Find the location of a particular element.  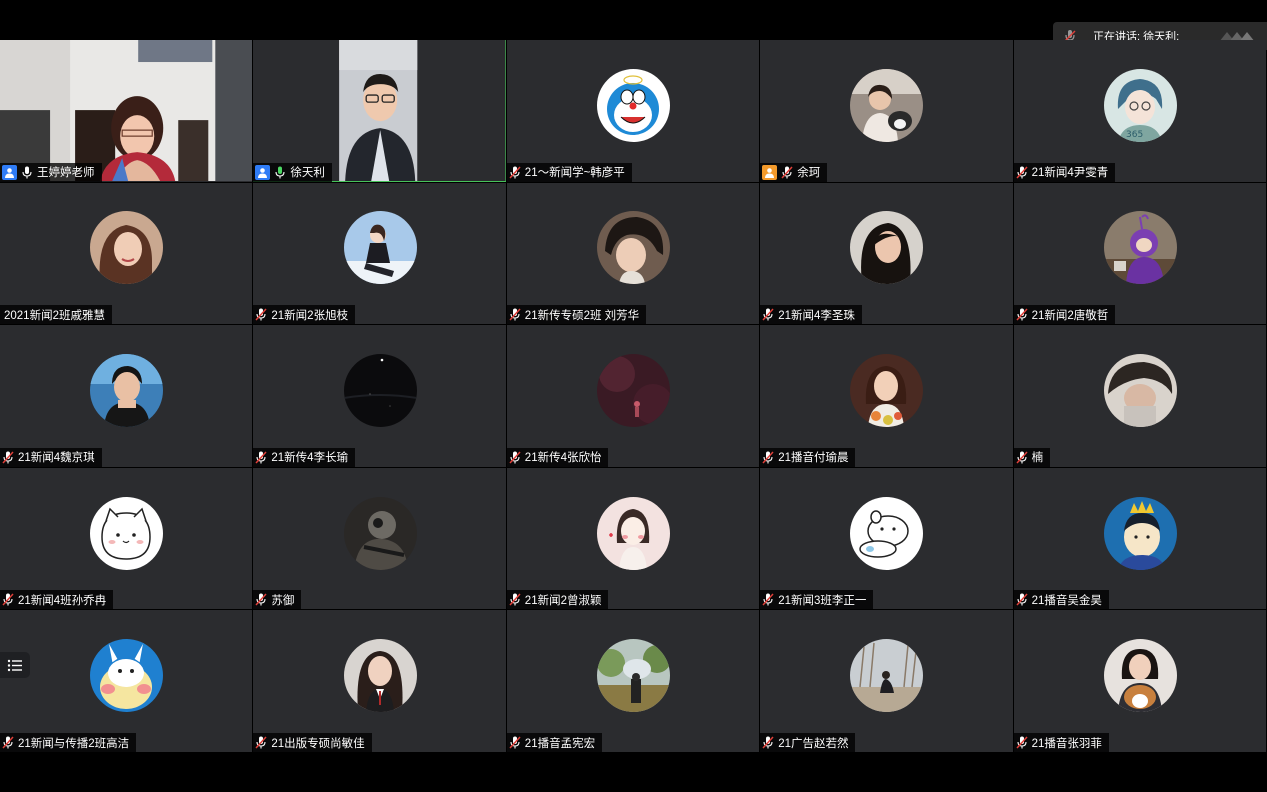

participant-list-button is located at coordinates (15, 665).